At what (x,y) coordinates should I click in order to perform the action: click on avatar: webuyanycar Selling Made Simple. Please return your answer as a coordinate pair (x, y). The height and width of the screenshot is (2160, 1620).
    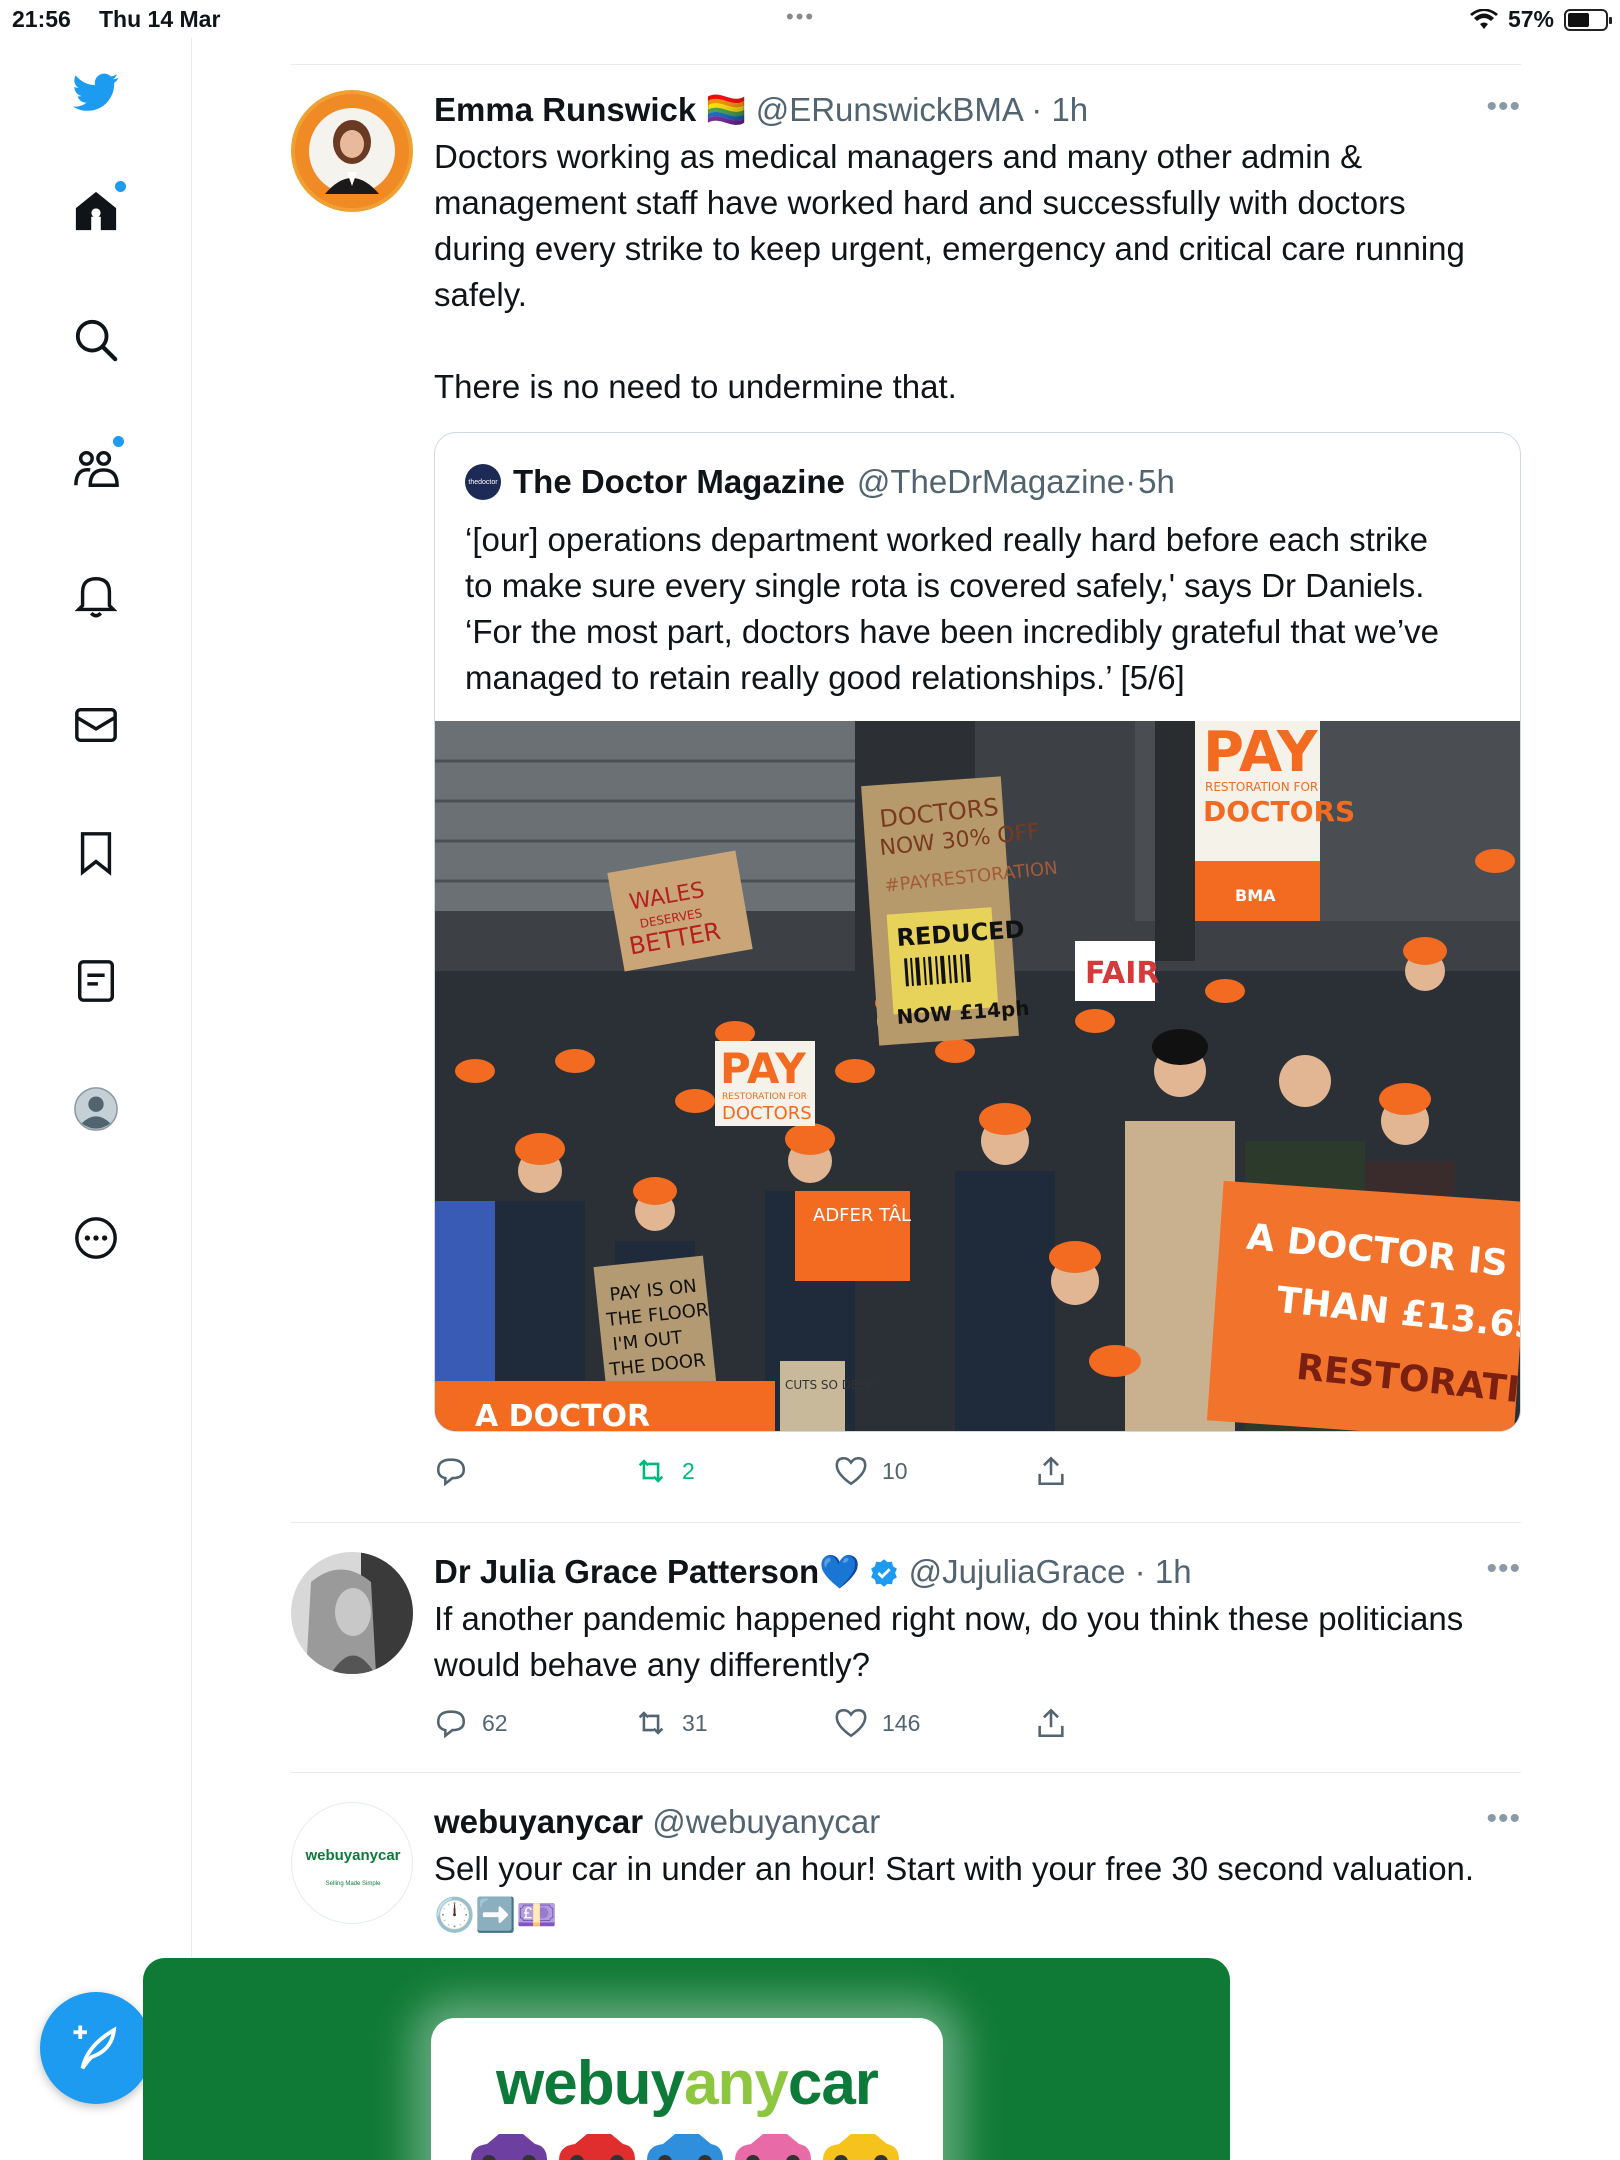
    Looking at the image, I should click on (352, 1863).